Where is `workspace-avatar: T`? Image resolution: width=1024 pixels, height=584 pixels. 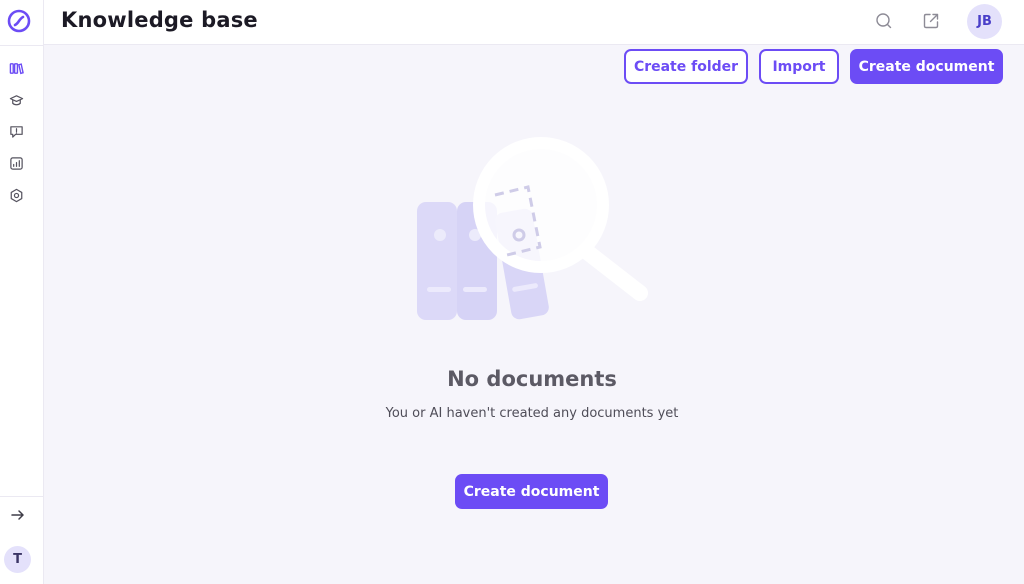
workspace-avatar: T is located at coordinates (17, 559).